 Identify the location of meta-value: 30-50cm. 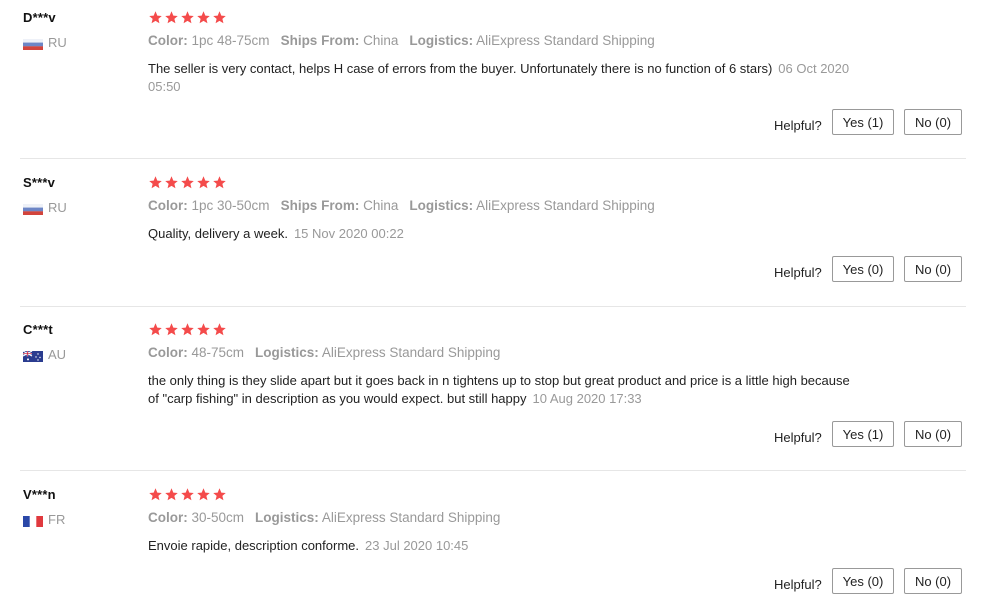
(218, 517).